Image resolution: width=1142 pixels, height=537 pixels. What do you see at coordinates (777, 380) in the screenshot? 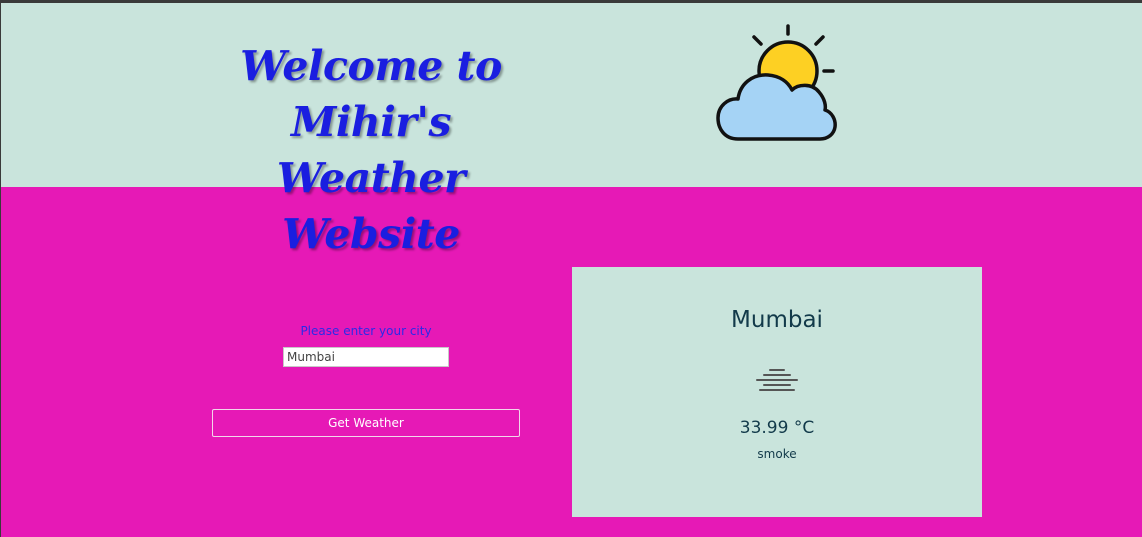
I see `mist-icon` at bounding box center [777, 380].